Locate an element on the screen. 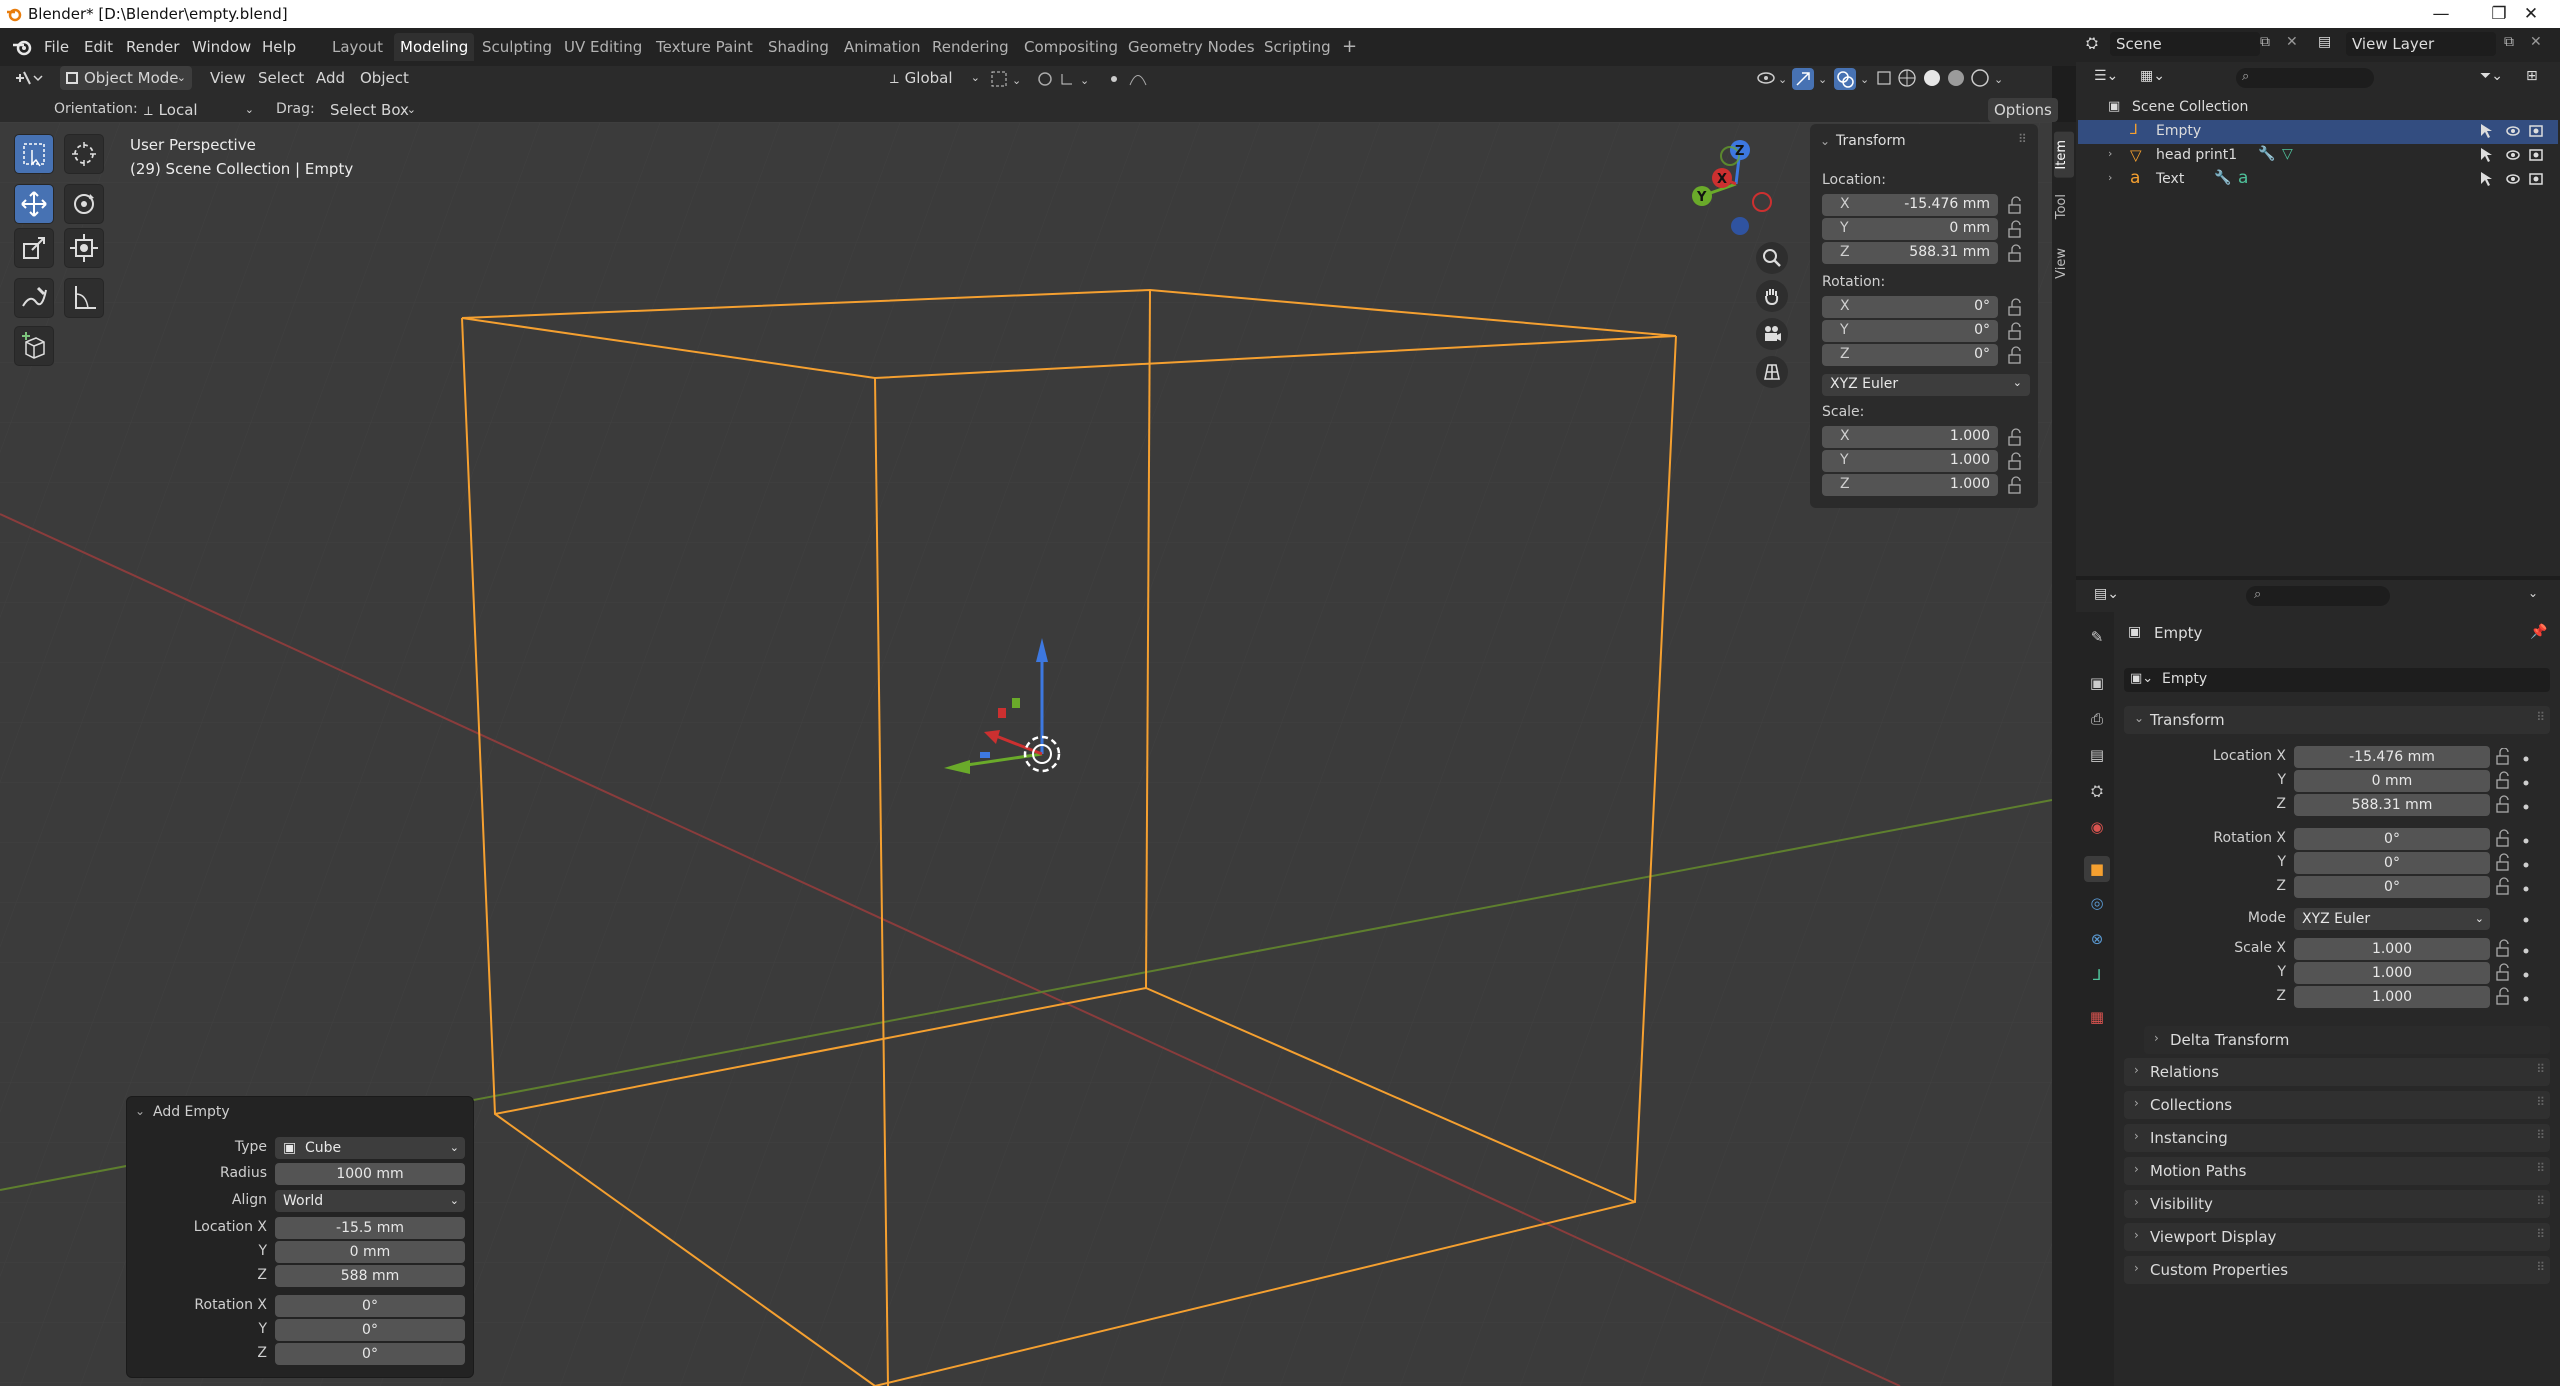 The width and height of the screenshot is (2560, 1386). scale-y-field: Y 1.000 is located at coordinates (1910, 461).